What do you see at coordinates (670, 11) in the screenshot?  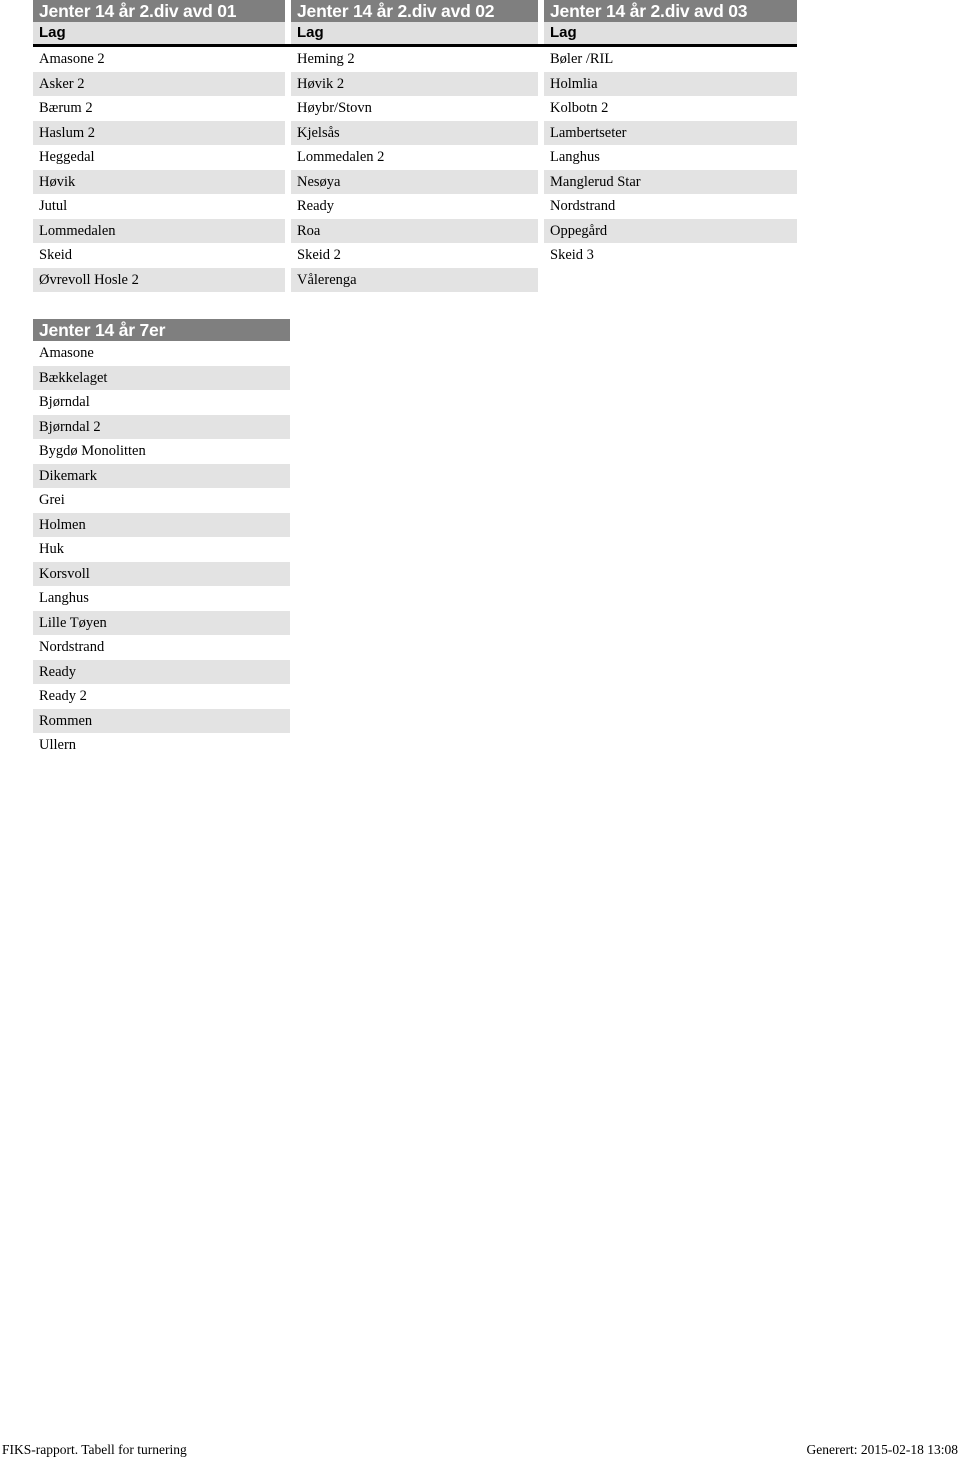 I see `division-title-3: Jenter 14 år 2.div avd 03` at bounding box center [670, 11].